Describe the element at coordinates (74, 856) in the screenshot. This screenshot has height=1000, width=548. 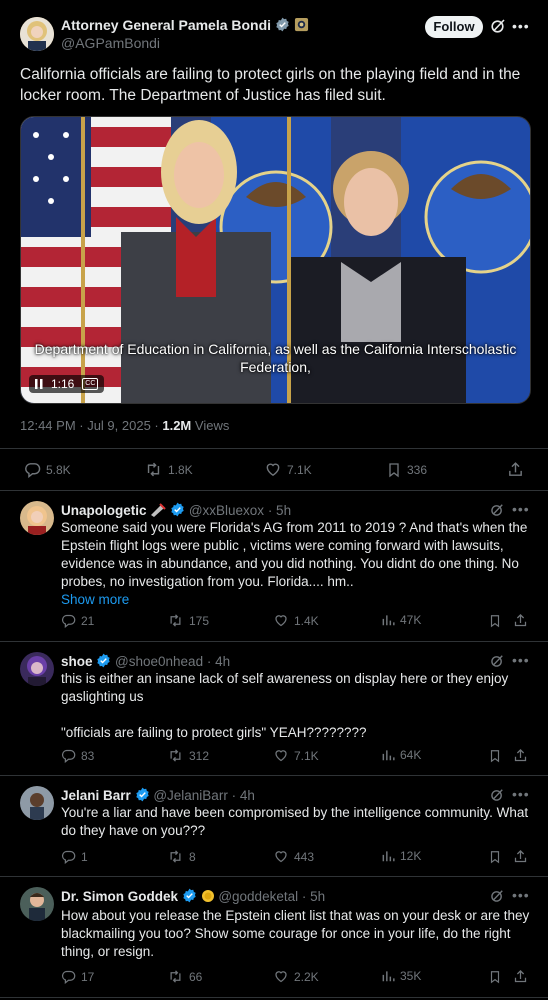
I see `reply-button: 1` at that location.